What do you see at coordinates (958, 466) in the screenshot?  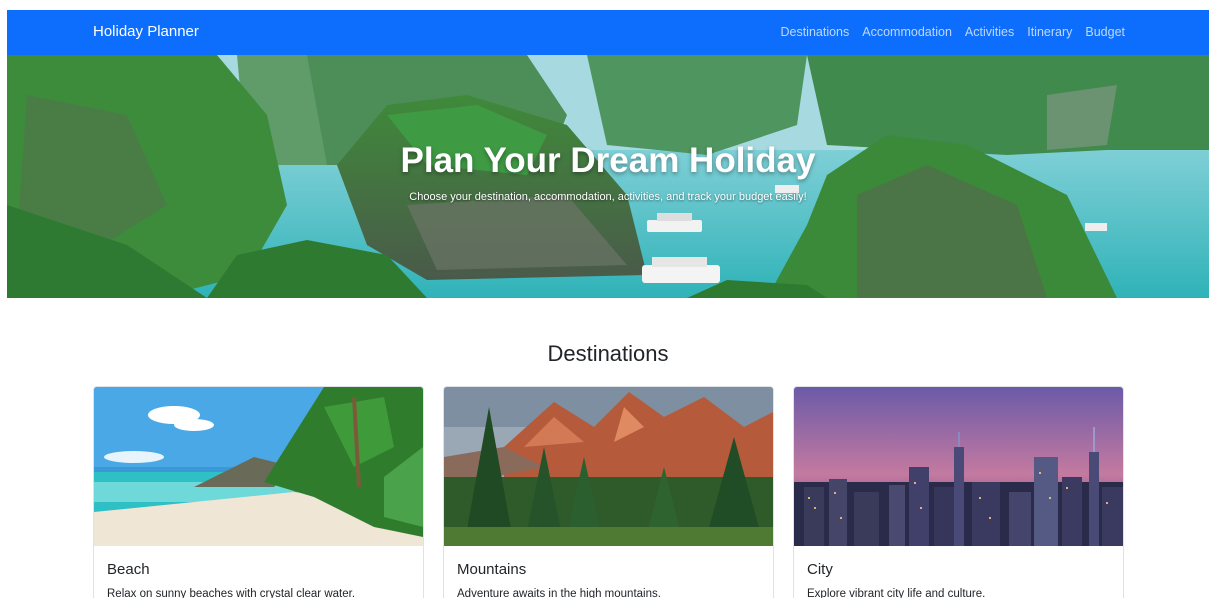 I see `city-image` at bounding box center [958, 466].